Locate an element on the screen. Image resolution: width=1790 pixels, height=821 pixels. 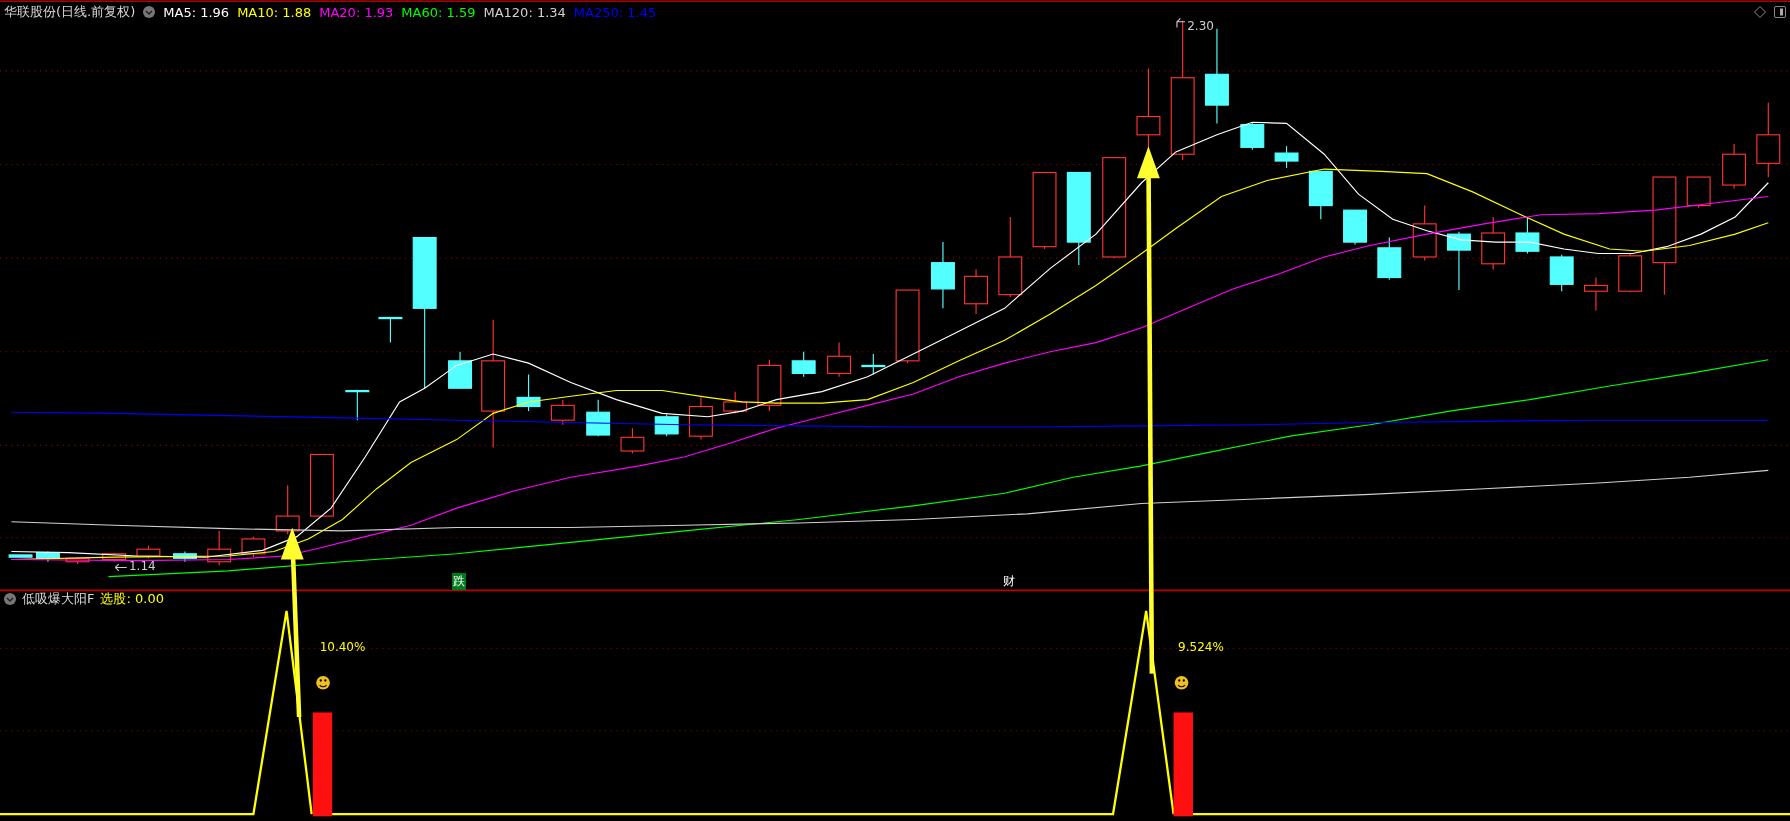
low-price-label: 1.14 is located at coordinates (142, 566).